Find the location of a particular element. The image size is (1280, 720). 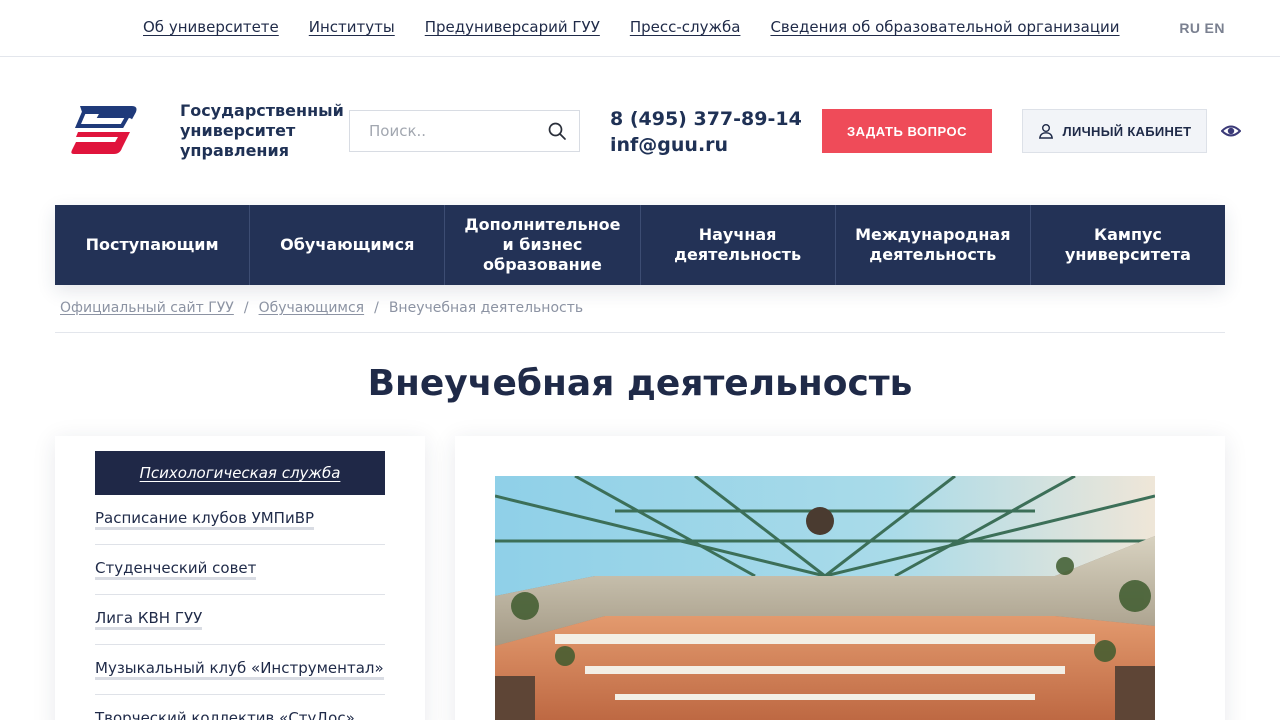

divider is located at coordinates (640, 332).